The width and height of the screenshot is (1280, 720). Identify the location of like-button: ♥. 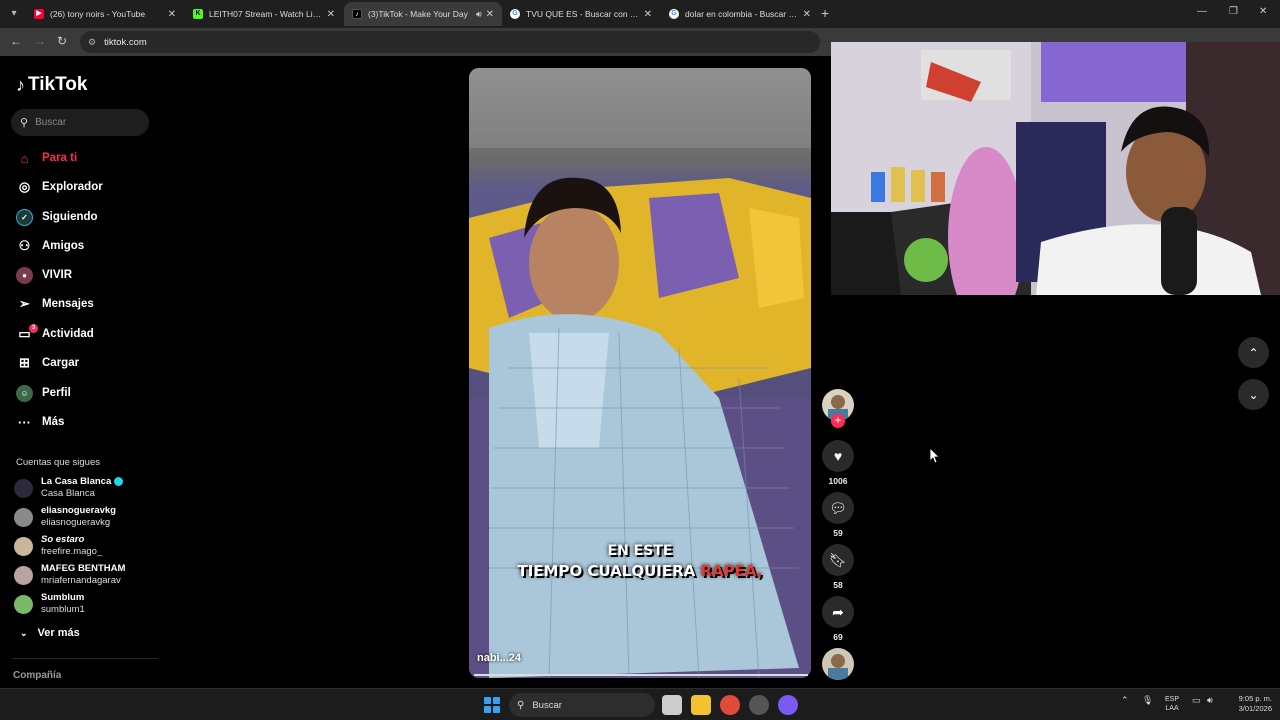
(838, 456).